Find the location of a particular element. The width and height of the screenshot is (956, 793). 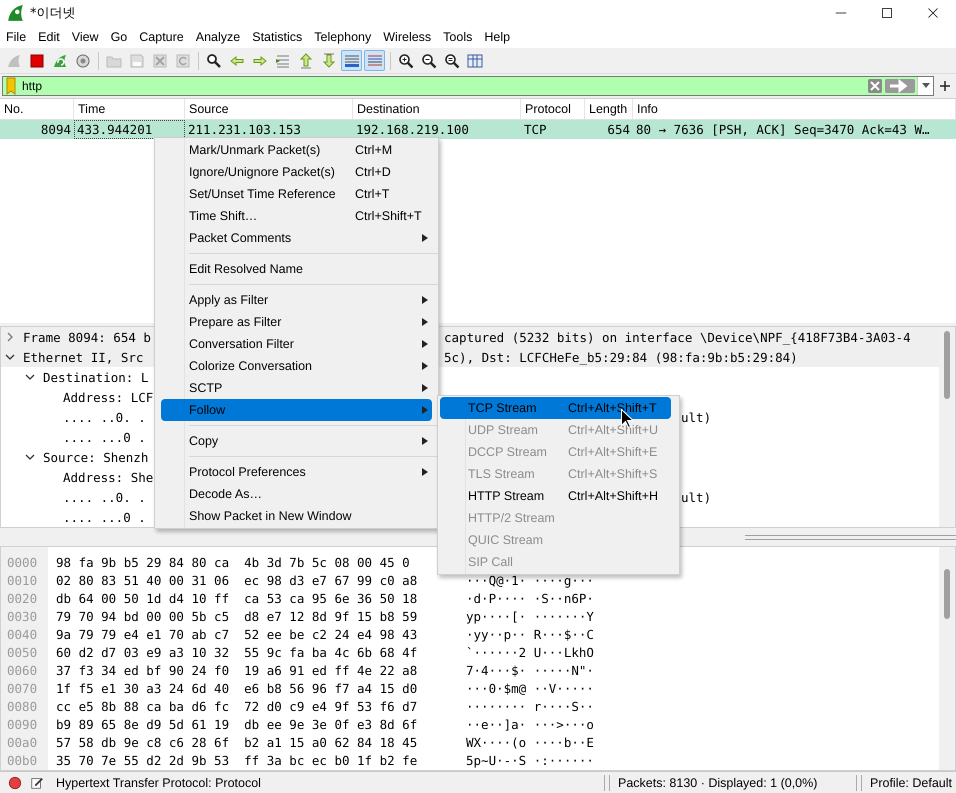

tree-item-text: Ethernet II, Src is located at coordinates (83, 357).